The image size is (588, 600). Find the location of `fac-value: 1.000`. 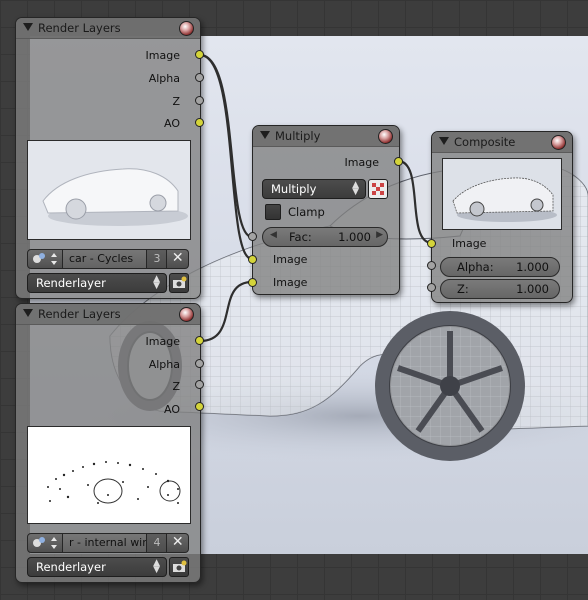

fac-value: 1.000 is located at coordinates (354, 237).